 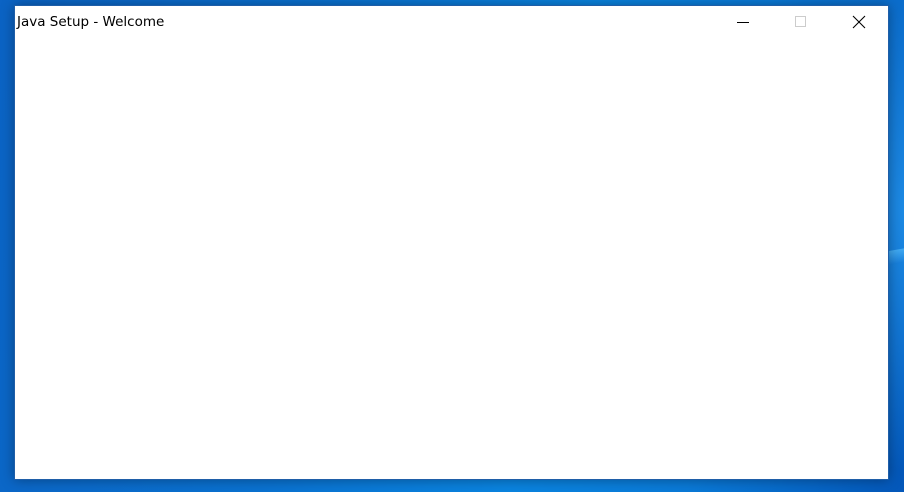 I want to click on minimize-button, so click(x=743, y=21).